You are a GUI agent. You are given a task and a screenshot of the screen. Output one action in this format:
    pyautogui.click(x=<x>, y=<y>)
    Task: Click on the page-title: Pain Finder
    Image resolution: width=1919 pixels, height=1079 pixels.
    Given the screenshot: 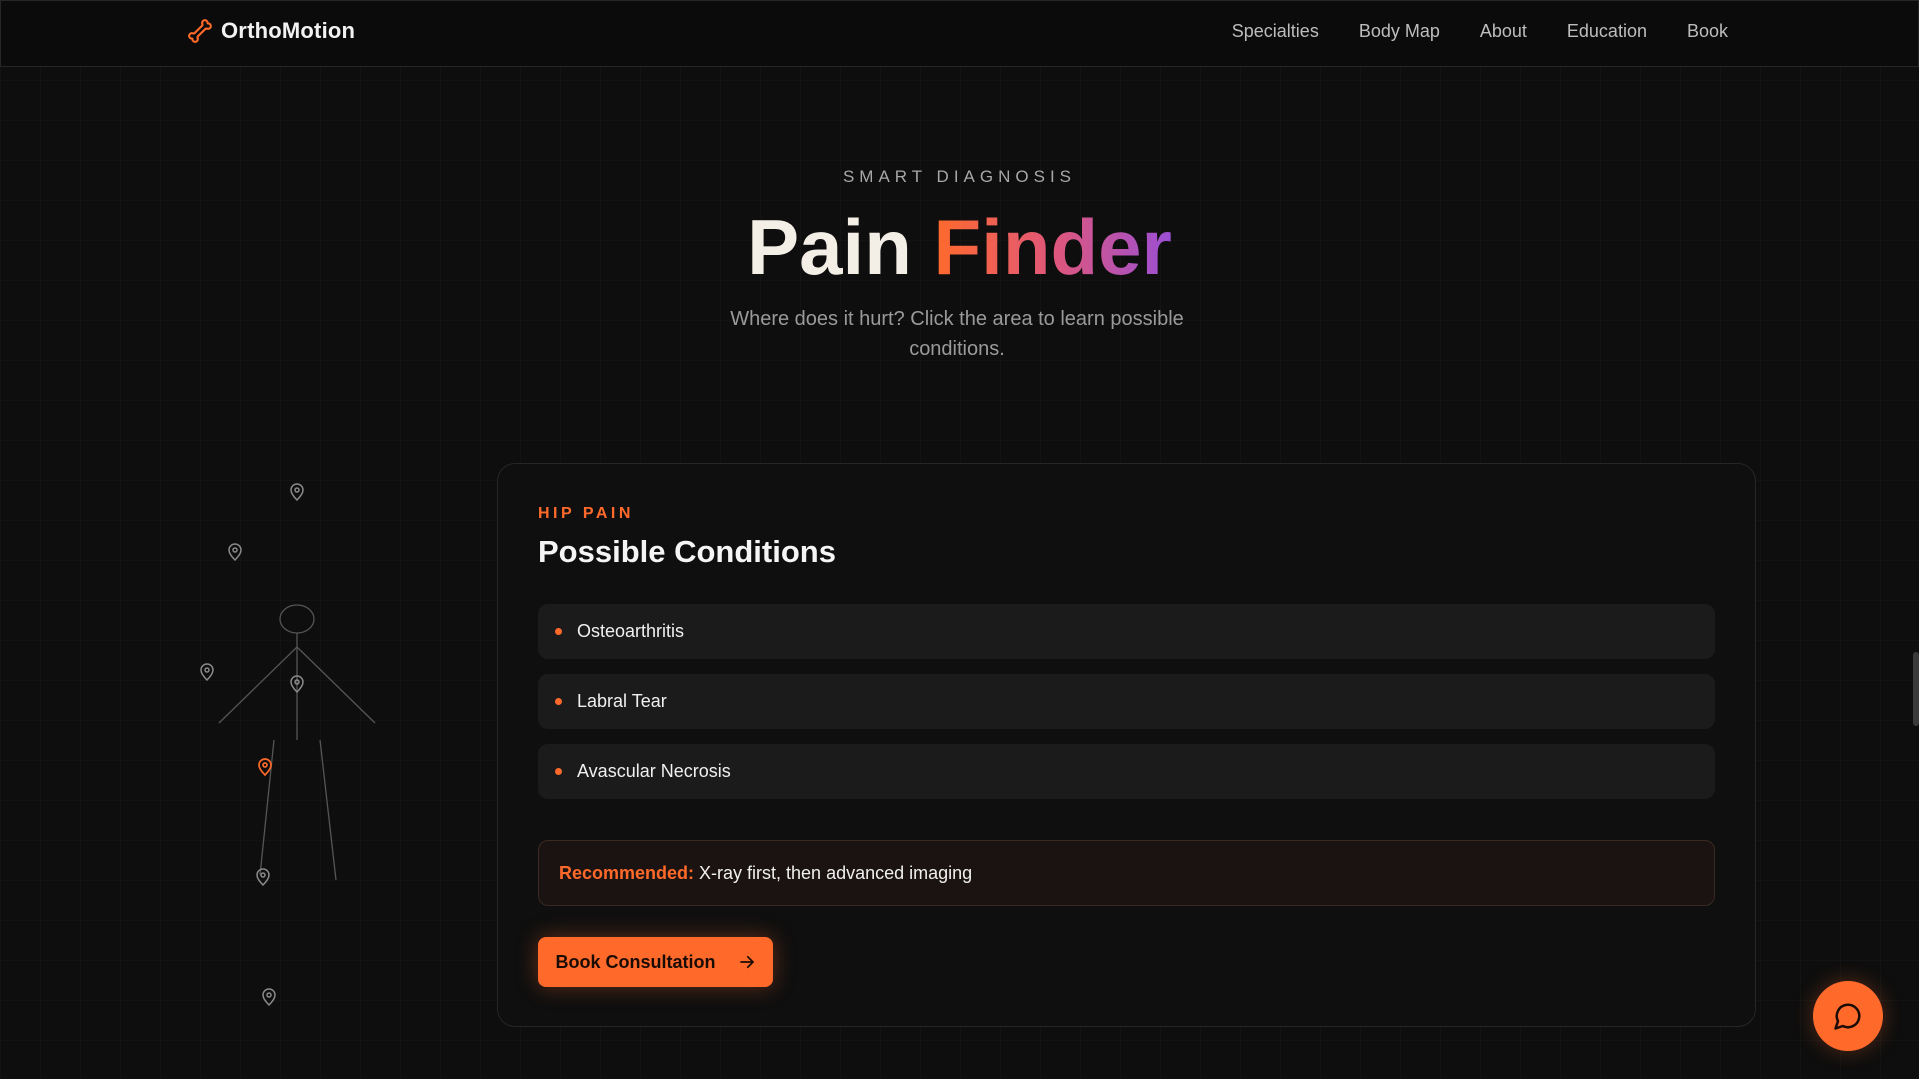 What is the action you would take?
    pyautogui.click(x=959, y=247)
    